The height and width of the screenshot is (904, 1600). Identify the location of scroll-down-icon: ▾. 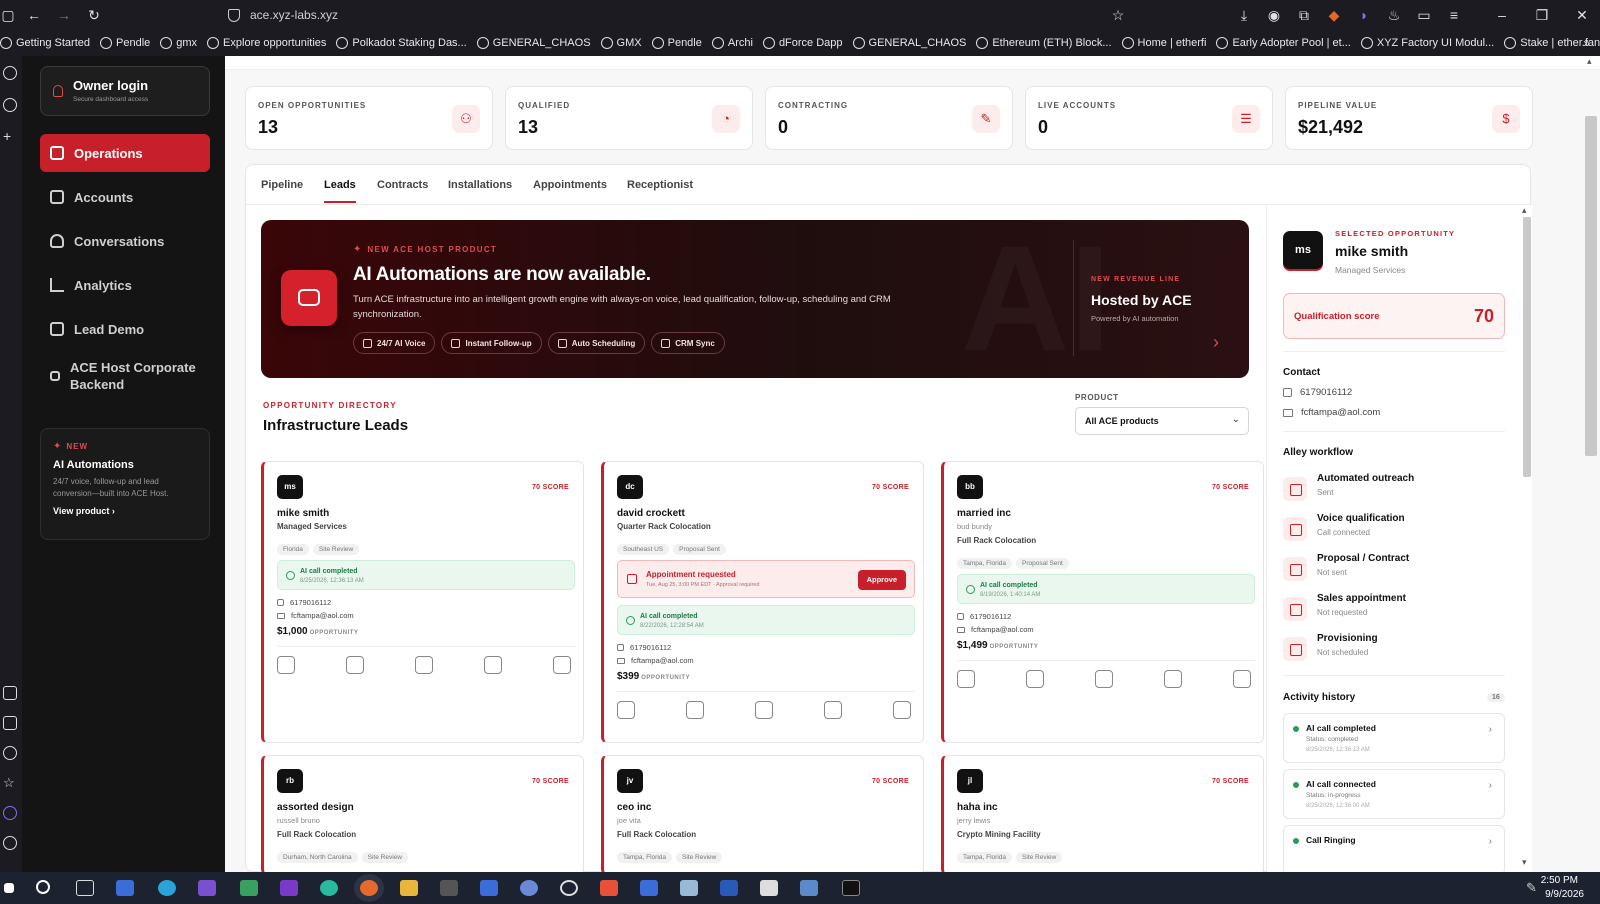
(1524, 862).